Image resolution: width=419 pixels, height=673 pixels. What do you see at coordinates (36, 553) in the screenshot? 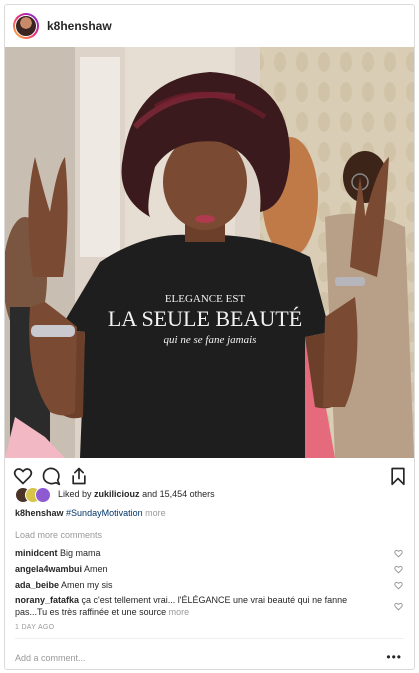
I see `comment-username: minidcent` at bounding box center [36, 553].